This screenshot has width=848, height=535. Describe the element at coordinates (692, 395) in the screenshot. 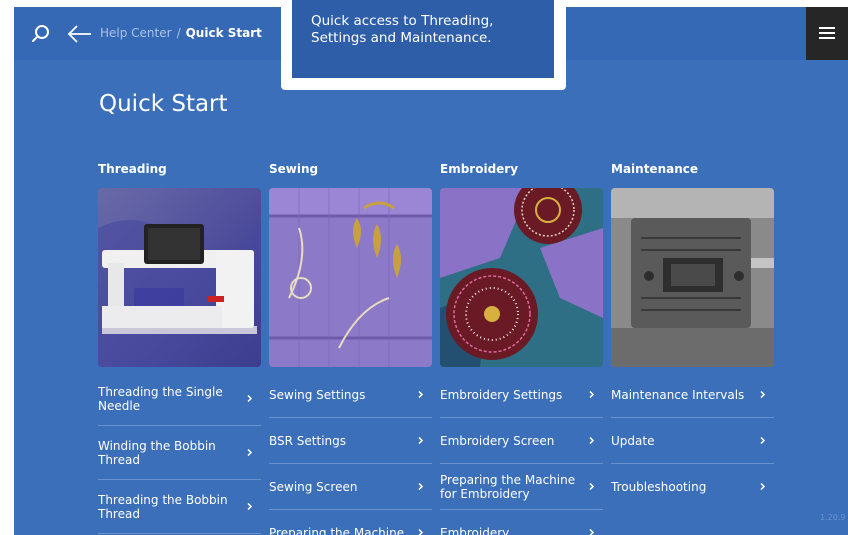

I see `list-item: Maintenance Intervals` at that location.